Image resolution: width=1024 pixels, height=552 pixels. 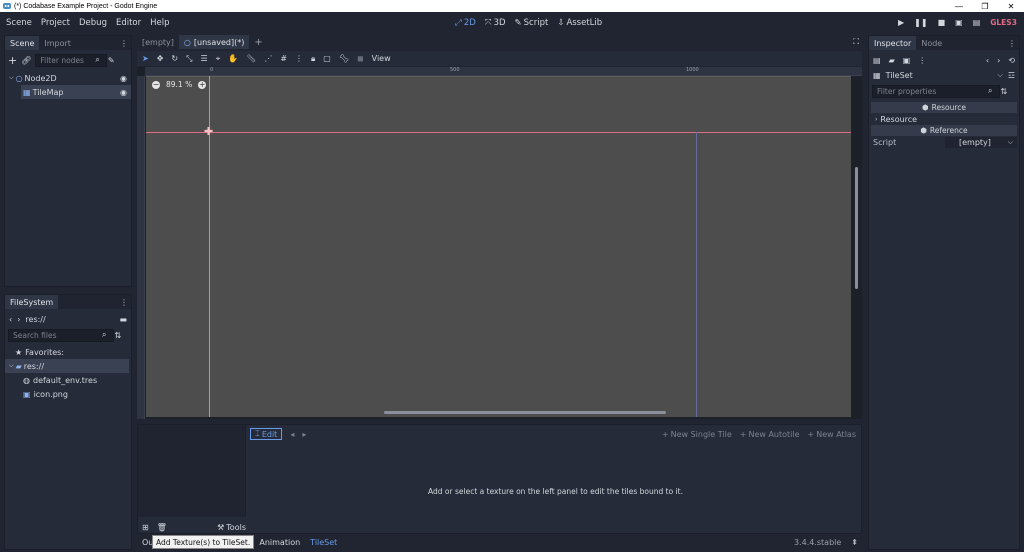 I want to click on tree-item-favorites: ★ Favorites:, so click(x=68, y=352).